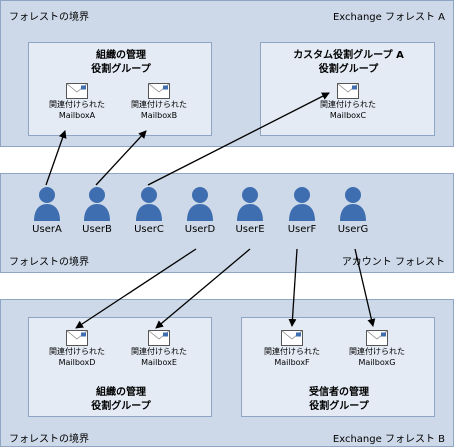 Image resolution: width=454 pixels, height=447 pixels. What do you see at coordinates (365, 287) in the screenshot?
I see `arrow-userg-to-mailboxg` at bounding box center [365, 287].